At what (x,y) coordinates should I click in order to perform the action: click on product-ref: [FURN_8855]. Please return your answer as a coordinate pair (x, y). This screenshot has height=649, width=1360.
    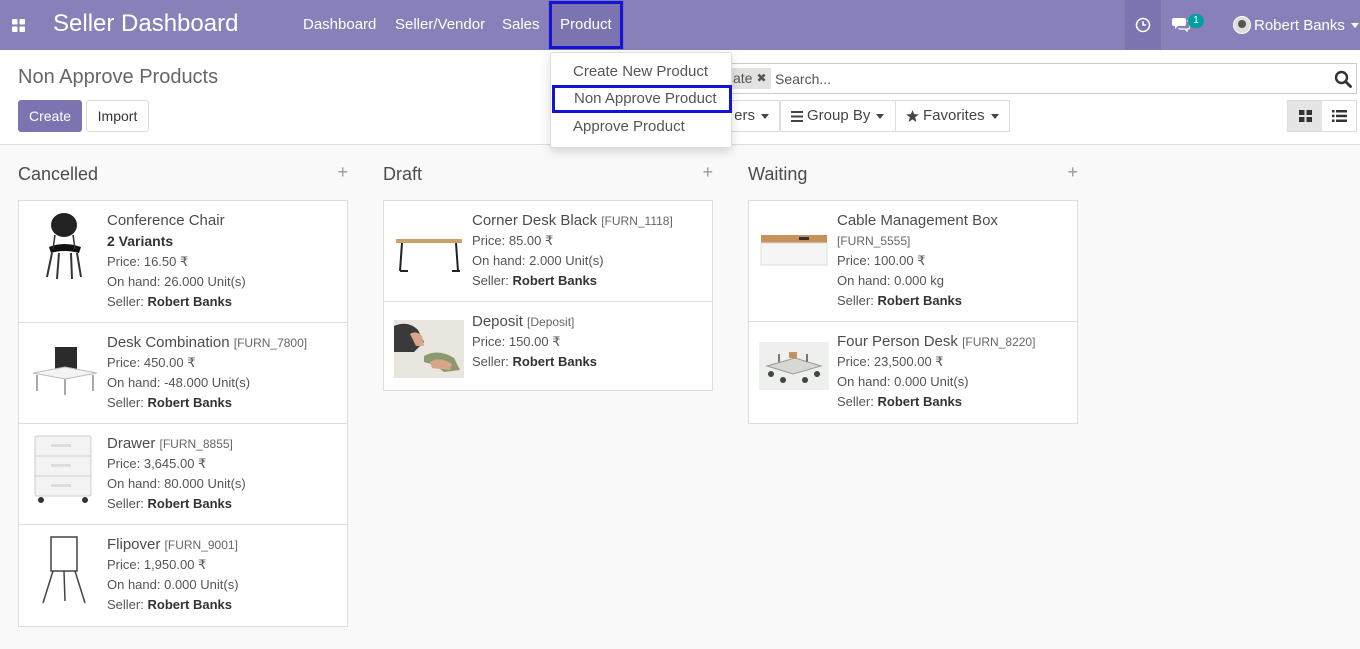
    Looking at the image, I should click on (196, 444).